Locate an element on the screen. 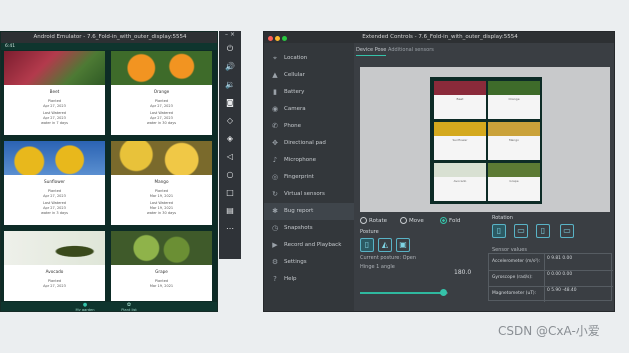  nav-my-garden: ● My garden is located at coordinates (85, 307).